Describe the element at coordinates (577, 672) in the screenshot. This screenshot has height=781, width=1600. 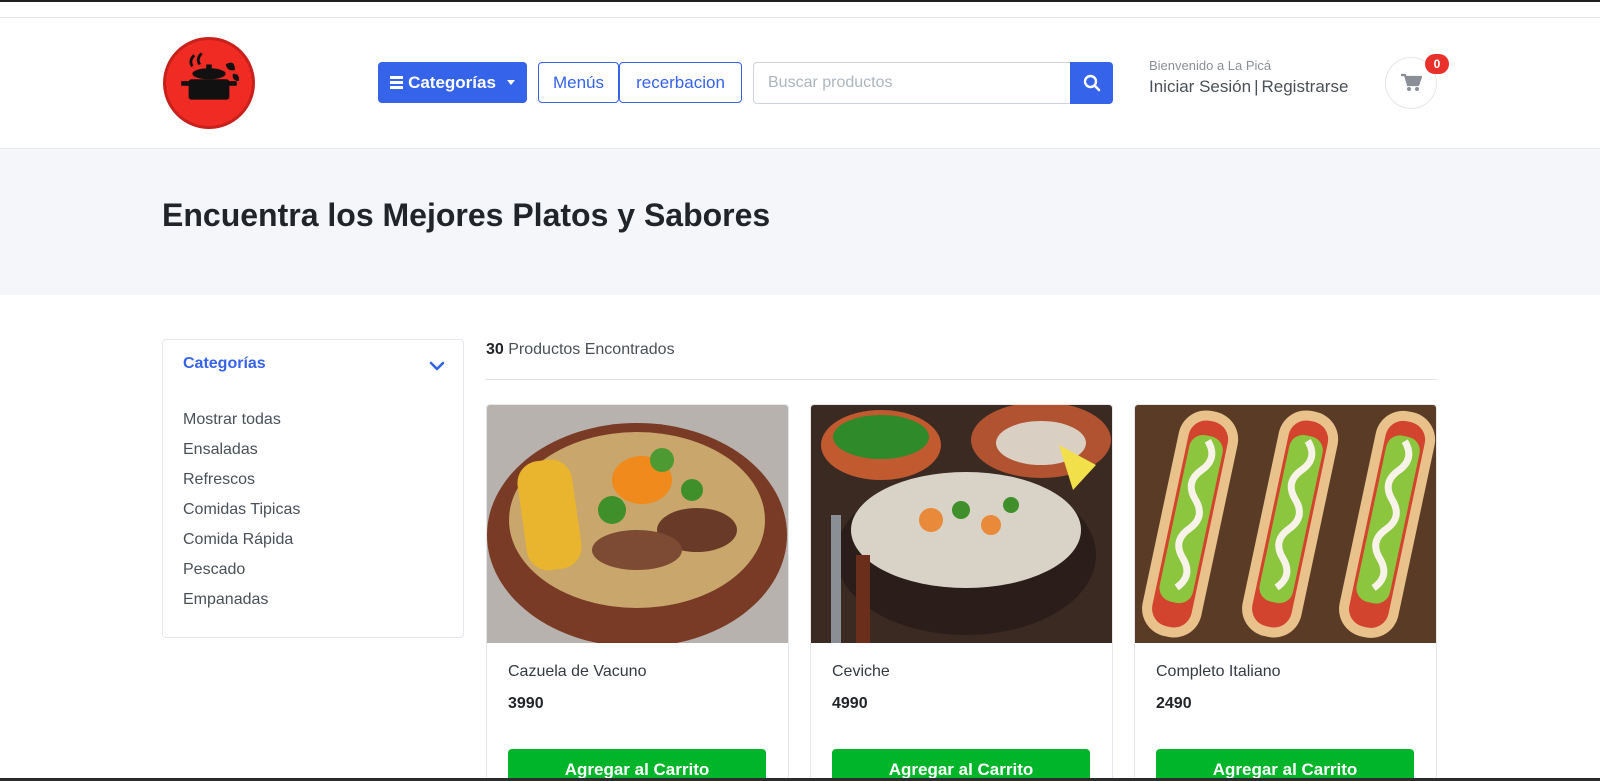
I see `product-name: Cazuela de Vacuno` at that location.